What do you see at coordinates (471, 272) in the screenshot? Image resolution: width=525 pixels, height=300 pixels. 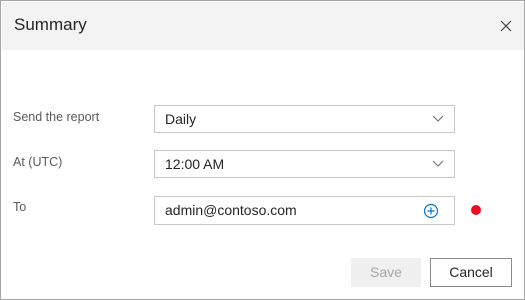 I see `cancel-button: Cancel` at bounding box center [471, 272].